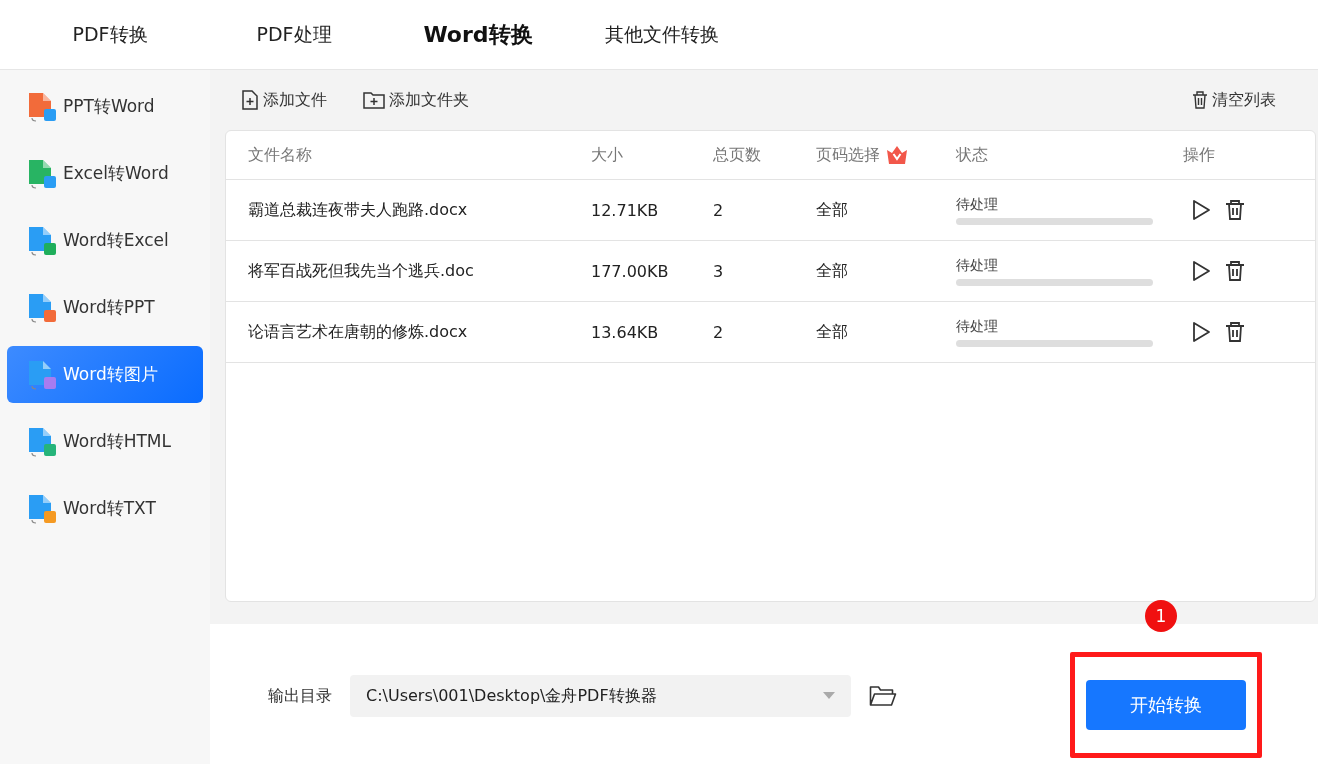 Image resolution: width=1318 pixels, height=764 pixels. Describe the element at coordinates (1199, 155) in the screenshot. I see `column-header: 操作` at that location.